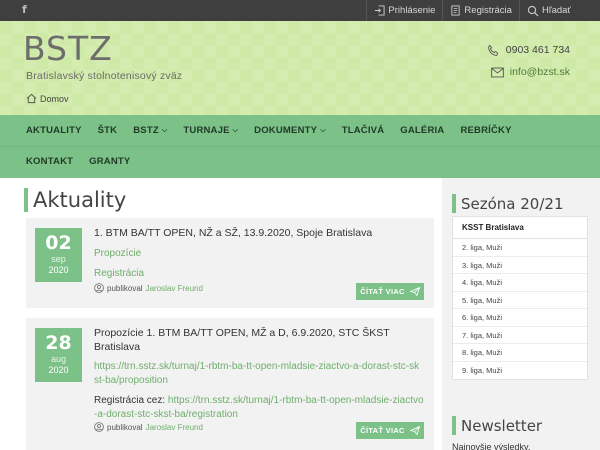  Describe the element at coordinates (520, 318) in the screenshot. I see `list-item: 6. liga, Muži` at that location.